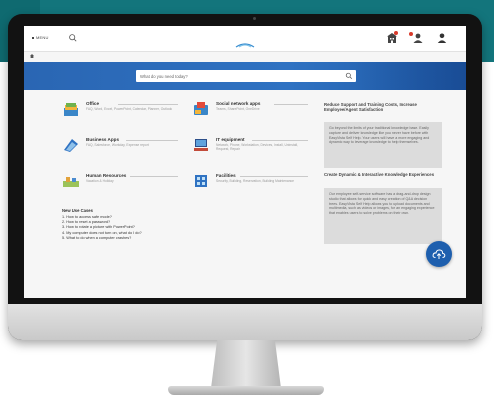 The height and width of the screenshot is (411, 494). What do you see at coordinates (238, 109) in the screenshot?
I see `tile-subtitle: Teams, SharePoint, OneDrive` at bounding box center [238, 109].